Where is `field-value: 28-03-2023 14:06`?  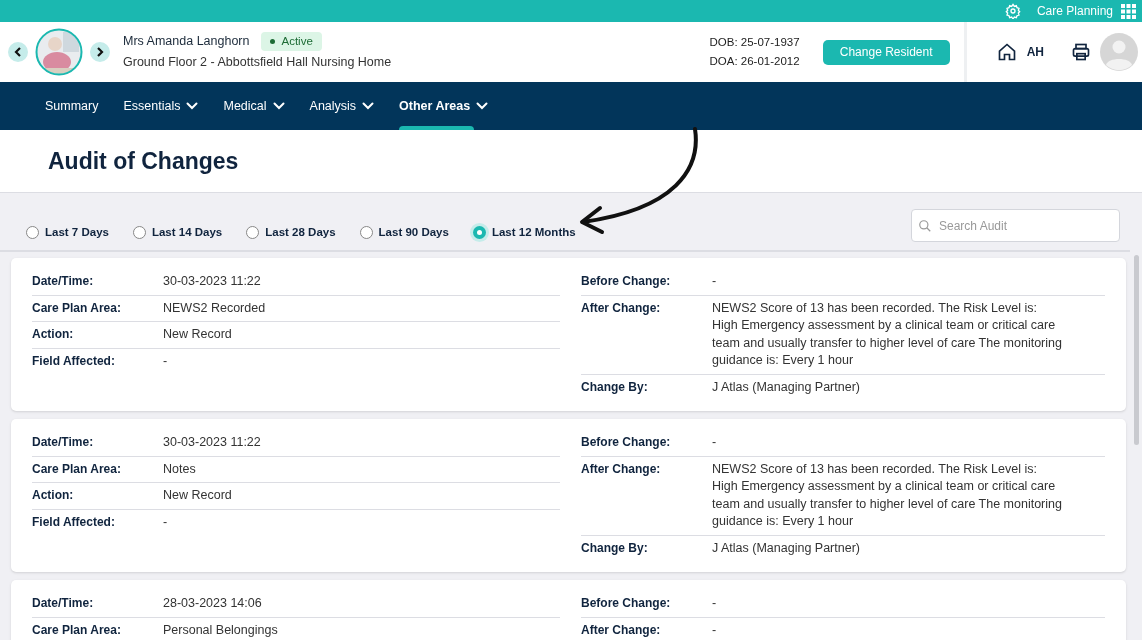
field-value: 28-03-2023 14:06 is located at coordinates (212, 603).